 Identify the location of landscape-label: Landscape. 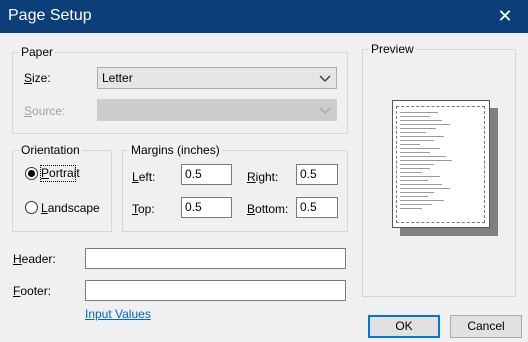
(70, 208).